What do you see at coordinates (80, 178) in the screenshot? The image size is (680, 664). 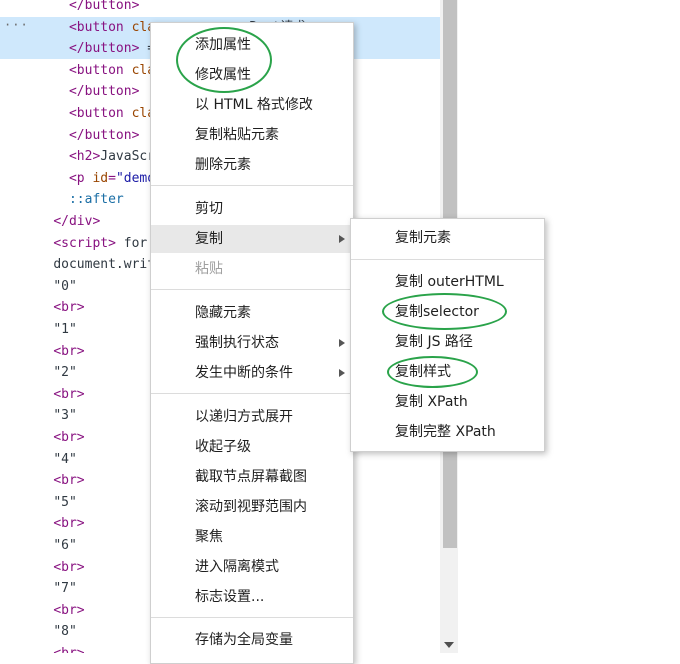 I see `code-token: <p` at bounding box center [80, 178].